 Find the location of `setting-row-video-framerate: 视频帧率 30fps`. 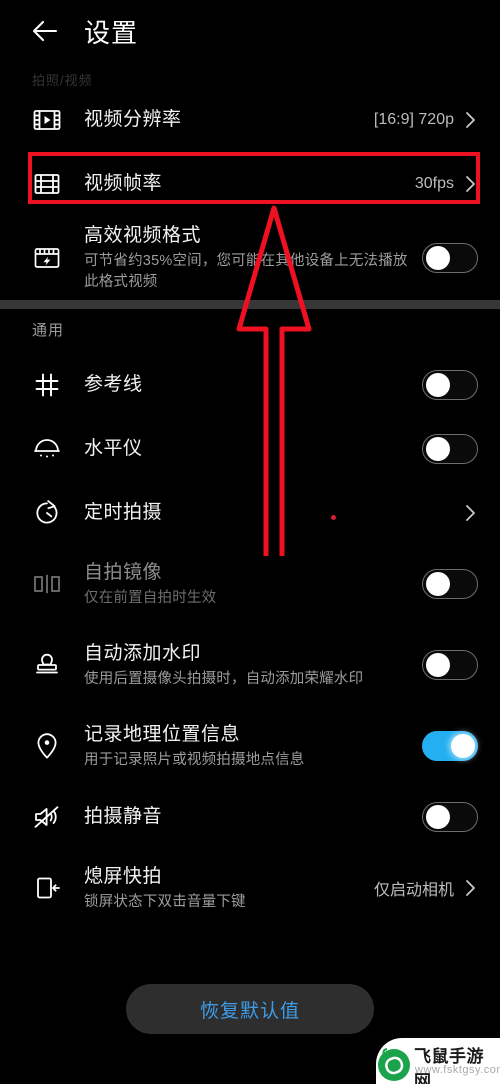

setting-row-video-framerate: 视频帧率 30fps is located at coordinates (250, 184).